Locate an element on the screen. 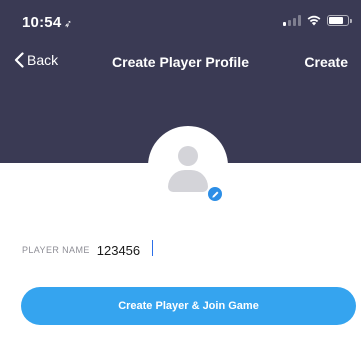  edit-avatar-button is located at coordinates (215, 194).